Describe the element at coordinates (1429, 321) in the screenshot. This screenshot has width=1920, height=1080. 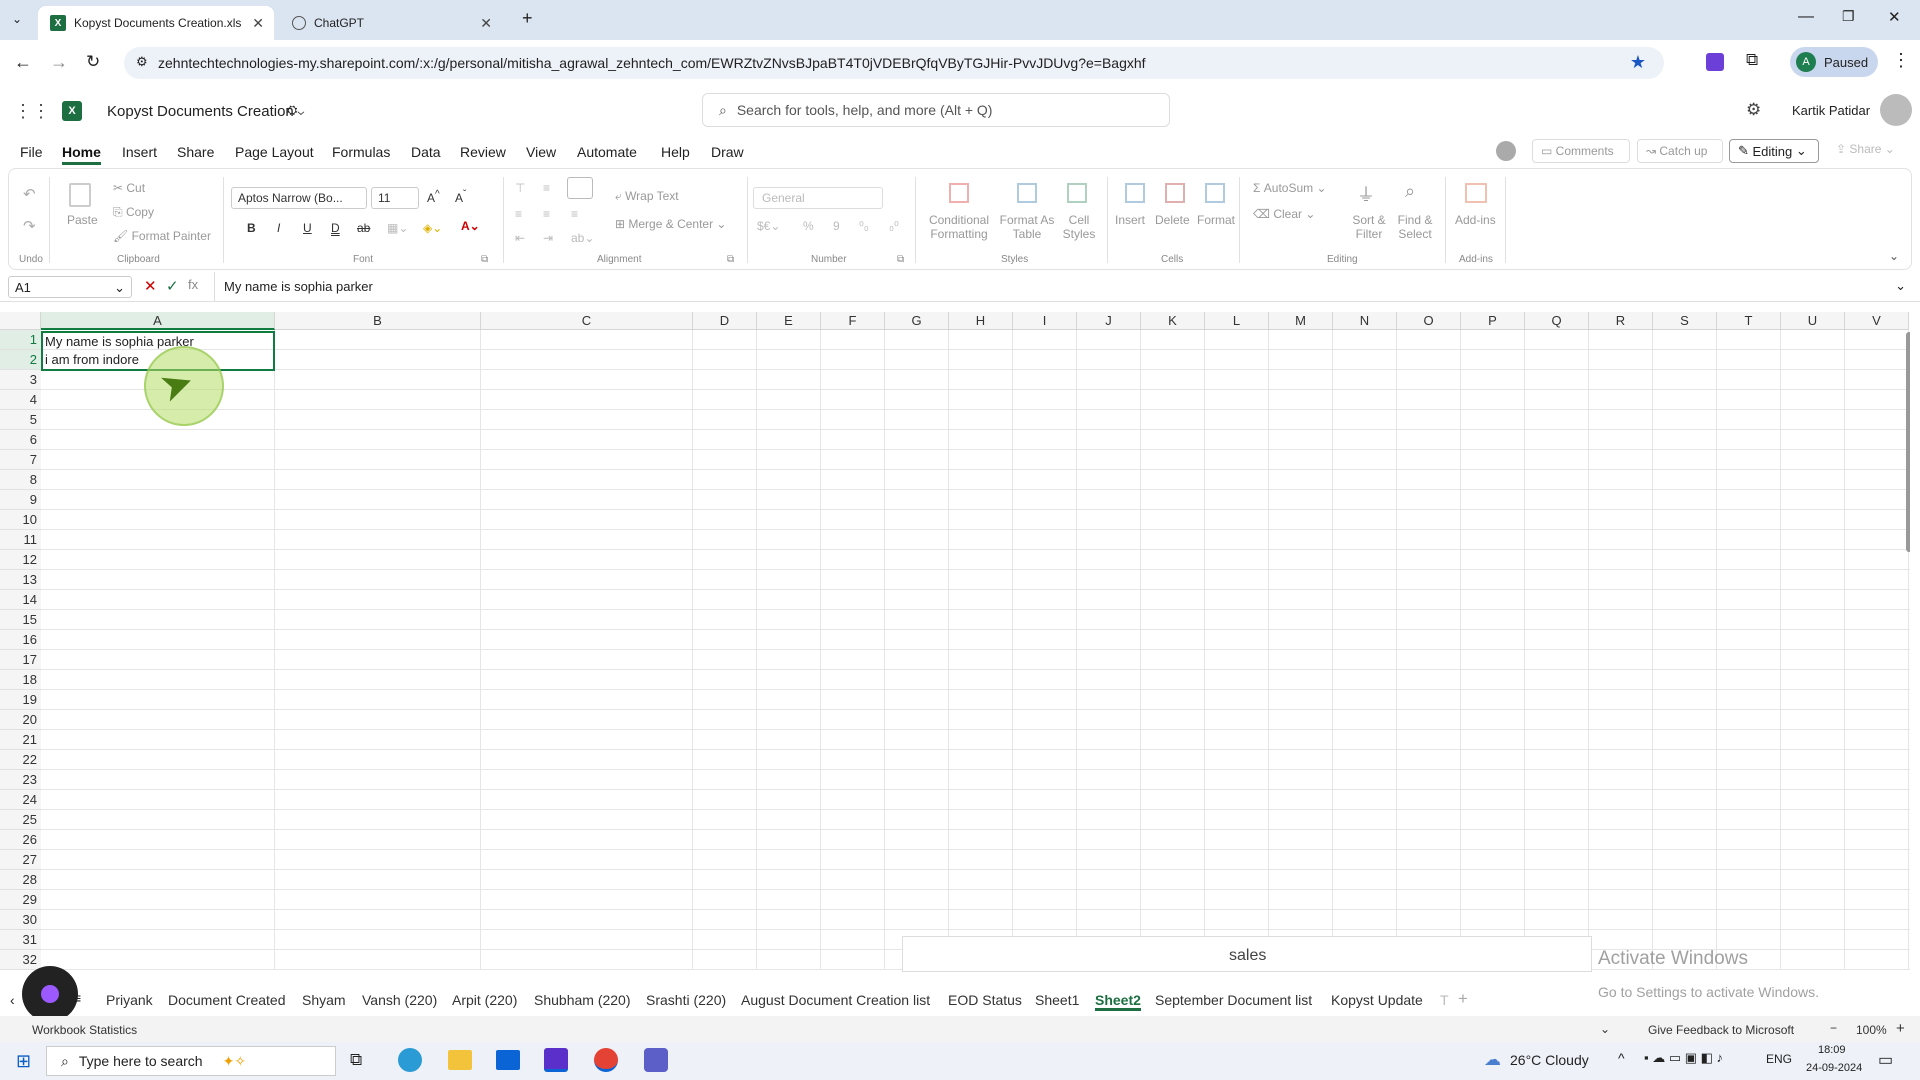
I see `column-header: O` at that location.